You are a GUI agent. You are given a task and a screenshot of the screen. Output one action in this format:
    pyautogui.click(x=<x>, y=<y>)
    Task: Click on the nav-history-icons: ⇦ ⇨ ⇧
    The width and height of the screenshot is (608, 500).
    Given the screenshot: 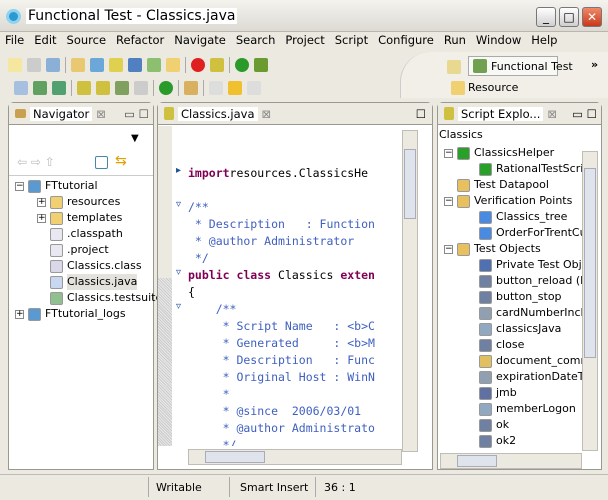 What is the action you would take?
    pyautogui.click(x=36, y=162)
    